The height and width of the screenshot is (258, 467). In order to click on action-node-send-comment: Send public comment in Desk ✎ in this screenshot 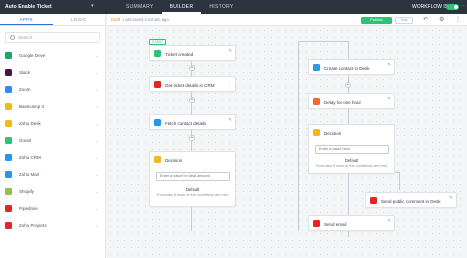, I will do `click(411, 200)`.